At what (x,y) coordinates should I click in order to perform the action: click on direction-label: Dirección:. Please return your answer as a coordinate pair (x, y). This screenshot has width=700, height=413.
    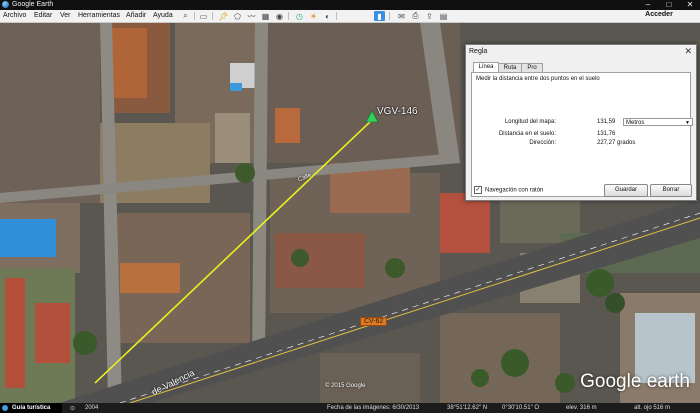
    Looking at the image, I should click on (542, 143).